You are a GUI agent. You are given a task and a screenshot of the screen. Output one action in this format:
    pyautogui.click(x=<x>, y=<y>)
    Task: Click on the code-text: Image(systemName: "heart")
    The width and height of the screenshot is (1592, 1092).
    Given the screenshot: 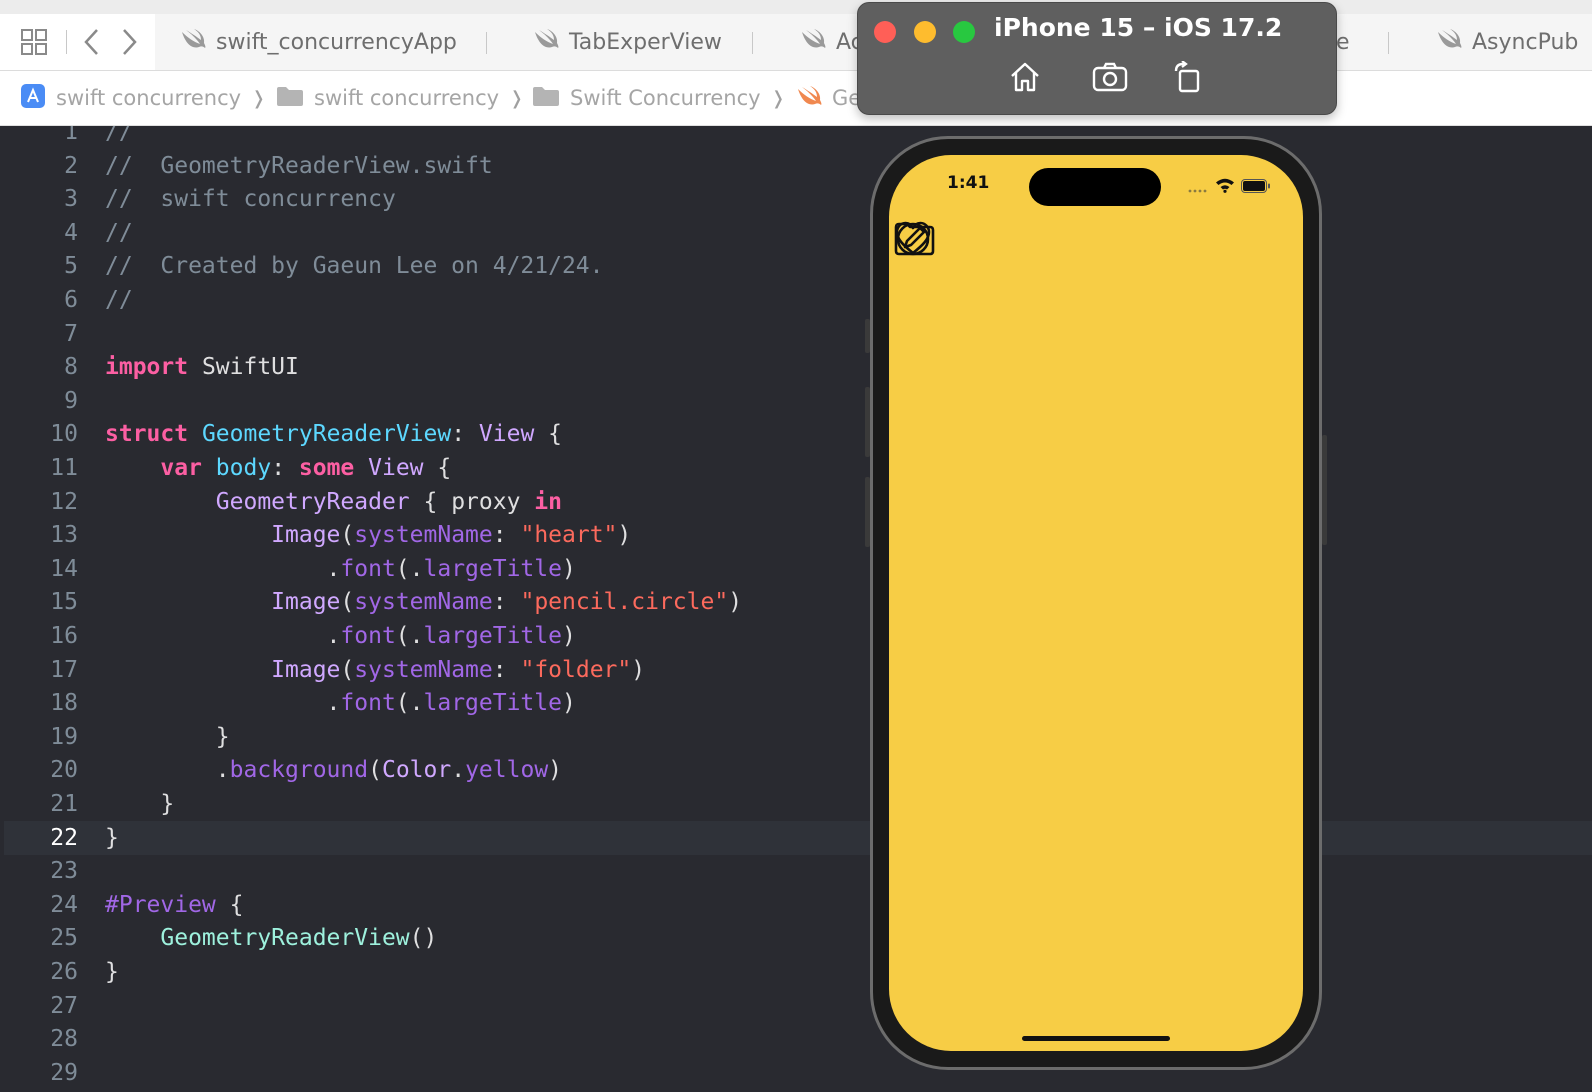 What is the action you would take?
    pyautogui.click(x=368, y=535)
    